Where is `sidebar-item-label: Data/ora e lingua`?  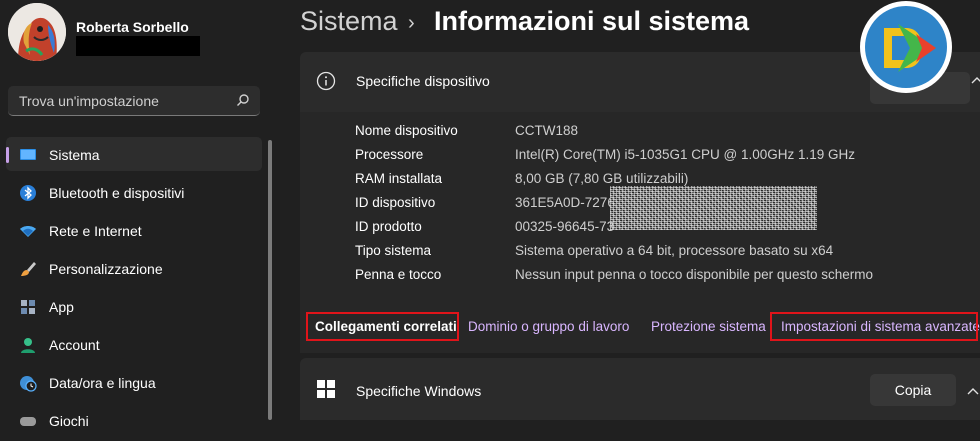 sidebar-item-label: Data/ora e lingua is located at coordinates (102, 383).